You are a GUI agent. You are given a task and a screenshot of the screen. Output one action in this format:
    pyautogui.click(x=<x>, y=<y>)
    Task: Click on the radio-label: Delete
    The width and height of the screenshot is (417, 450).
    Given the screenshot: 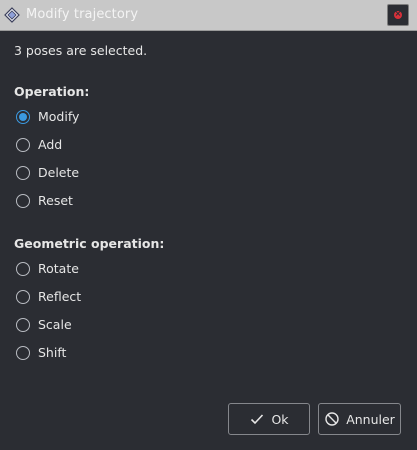 What is the action you would take?
    pyautogui.click(x=59, y=172)
    